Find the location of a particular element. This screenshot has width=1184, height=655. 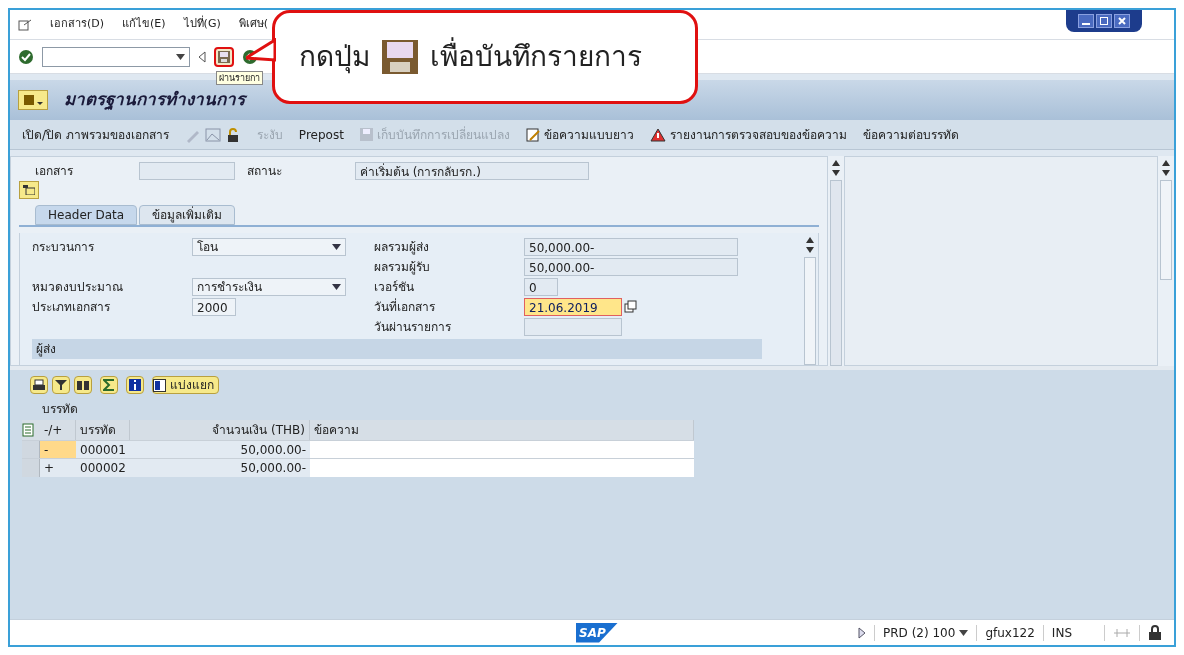

user-name: gfux122 is located at coordinates (1010, 633).